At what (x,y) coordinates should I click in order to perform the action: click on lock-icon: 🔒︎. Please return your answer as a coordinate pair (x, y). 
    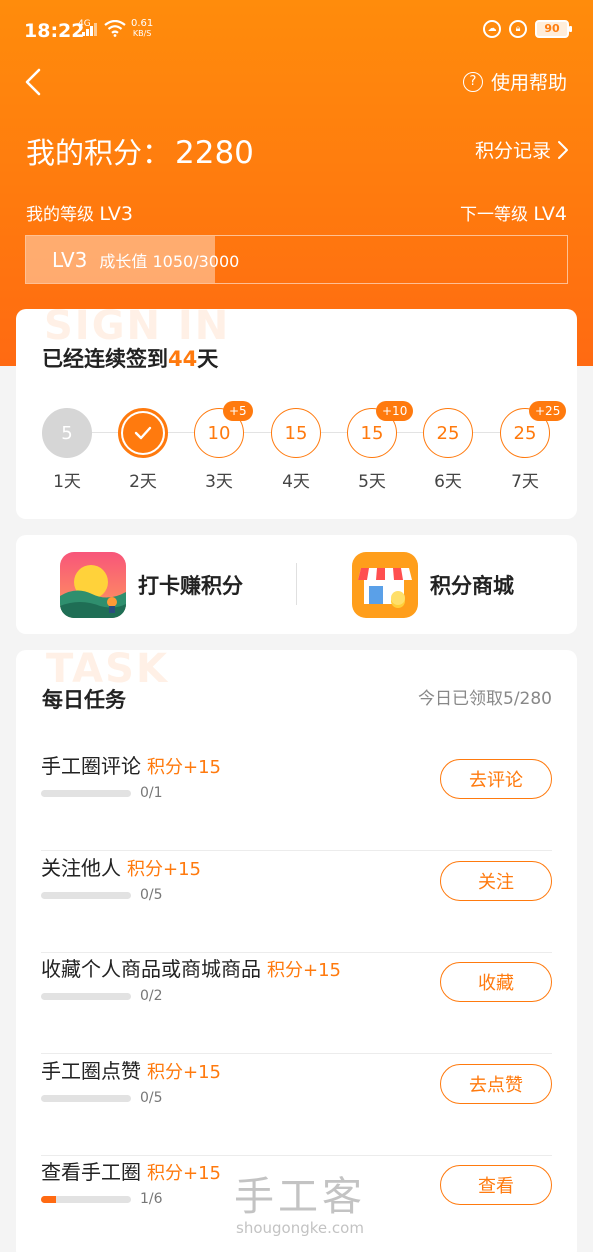
    Looking at the image, I should click on (518, 29).